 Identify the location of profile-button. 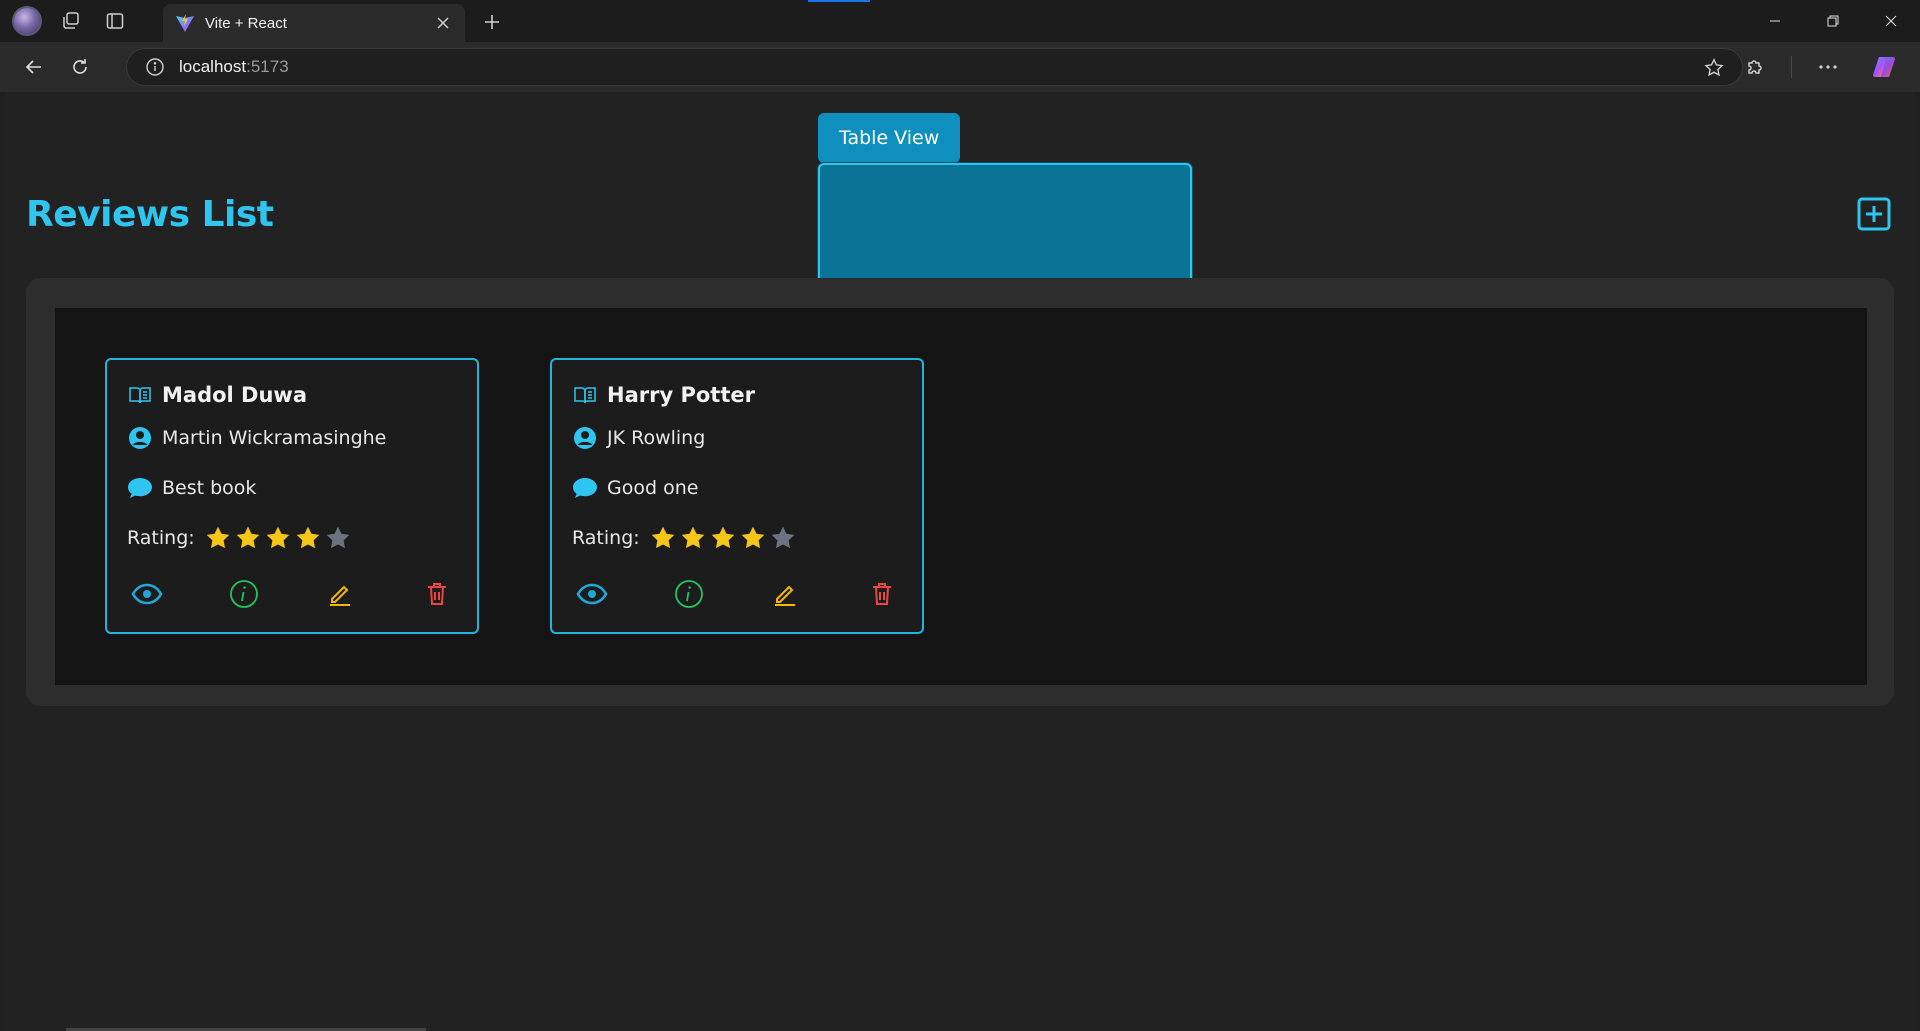
(27, 21).